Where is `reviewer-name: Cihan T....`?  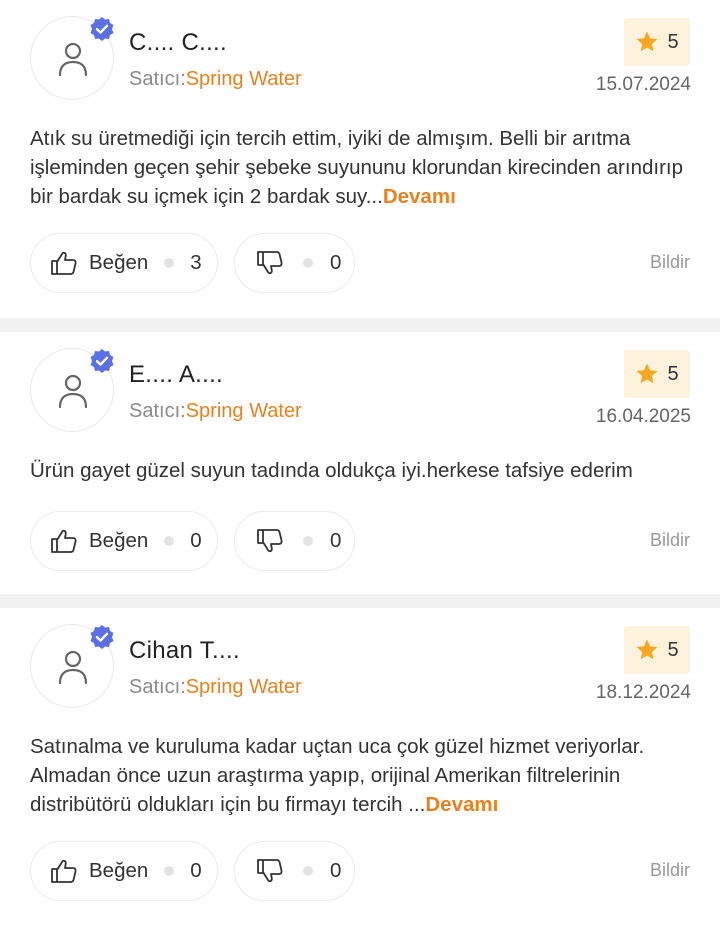 reviewer-name: Cihan T.... is located at coordinates (184, 650).